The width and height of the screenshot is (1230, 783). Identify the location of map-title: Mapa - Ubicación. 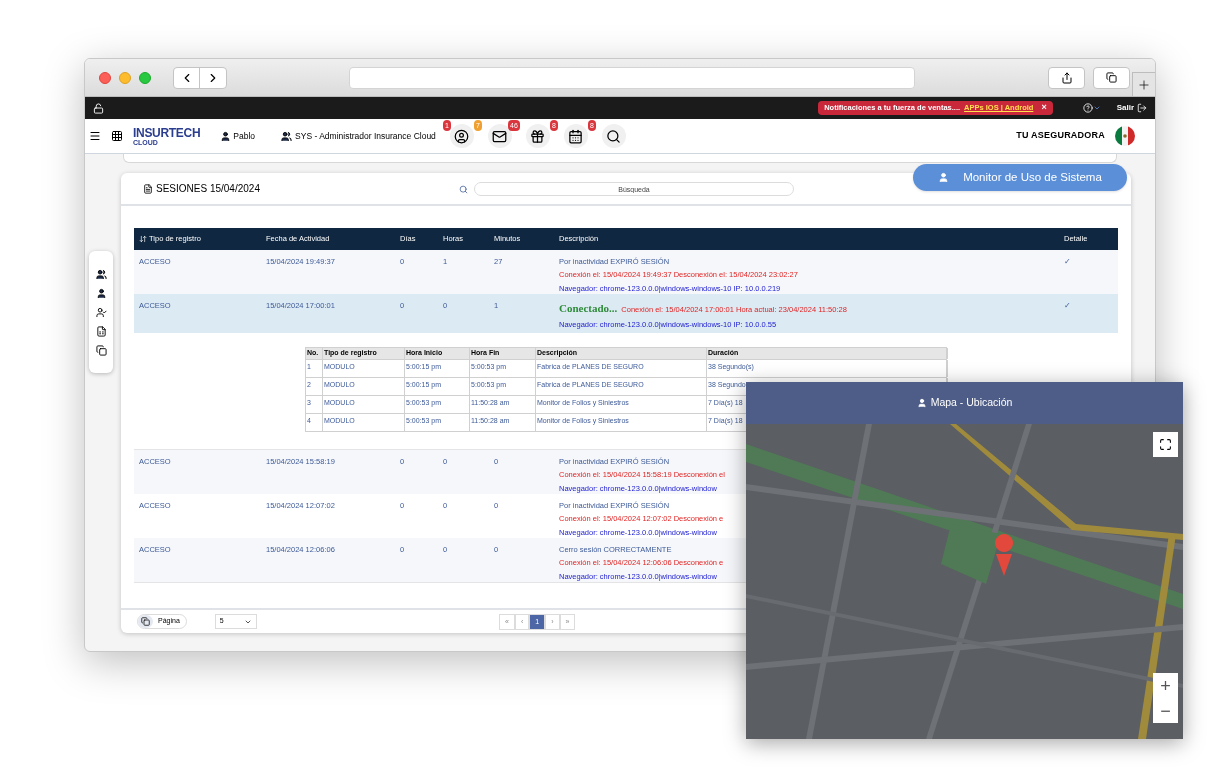
(971, 403).